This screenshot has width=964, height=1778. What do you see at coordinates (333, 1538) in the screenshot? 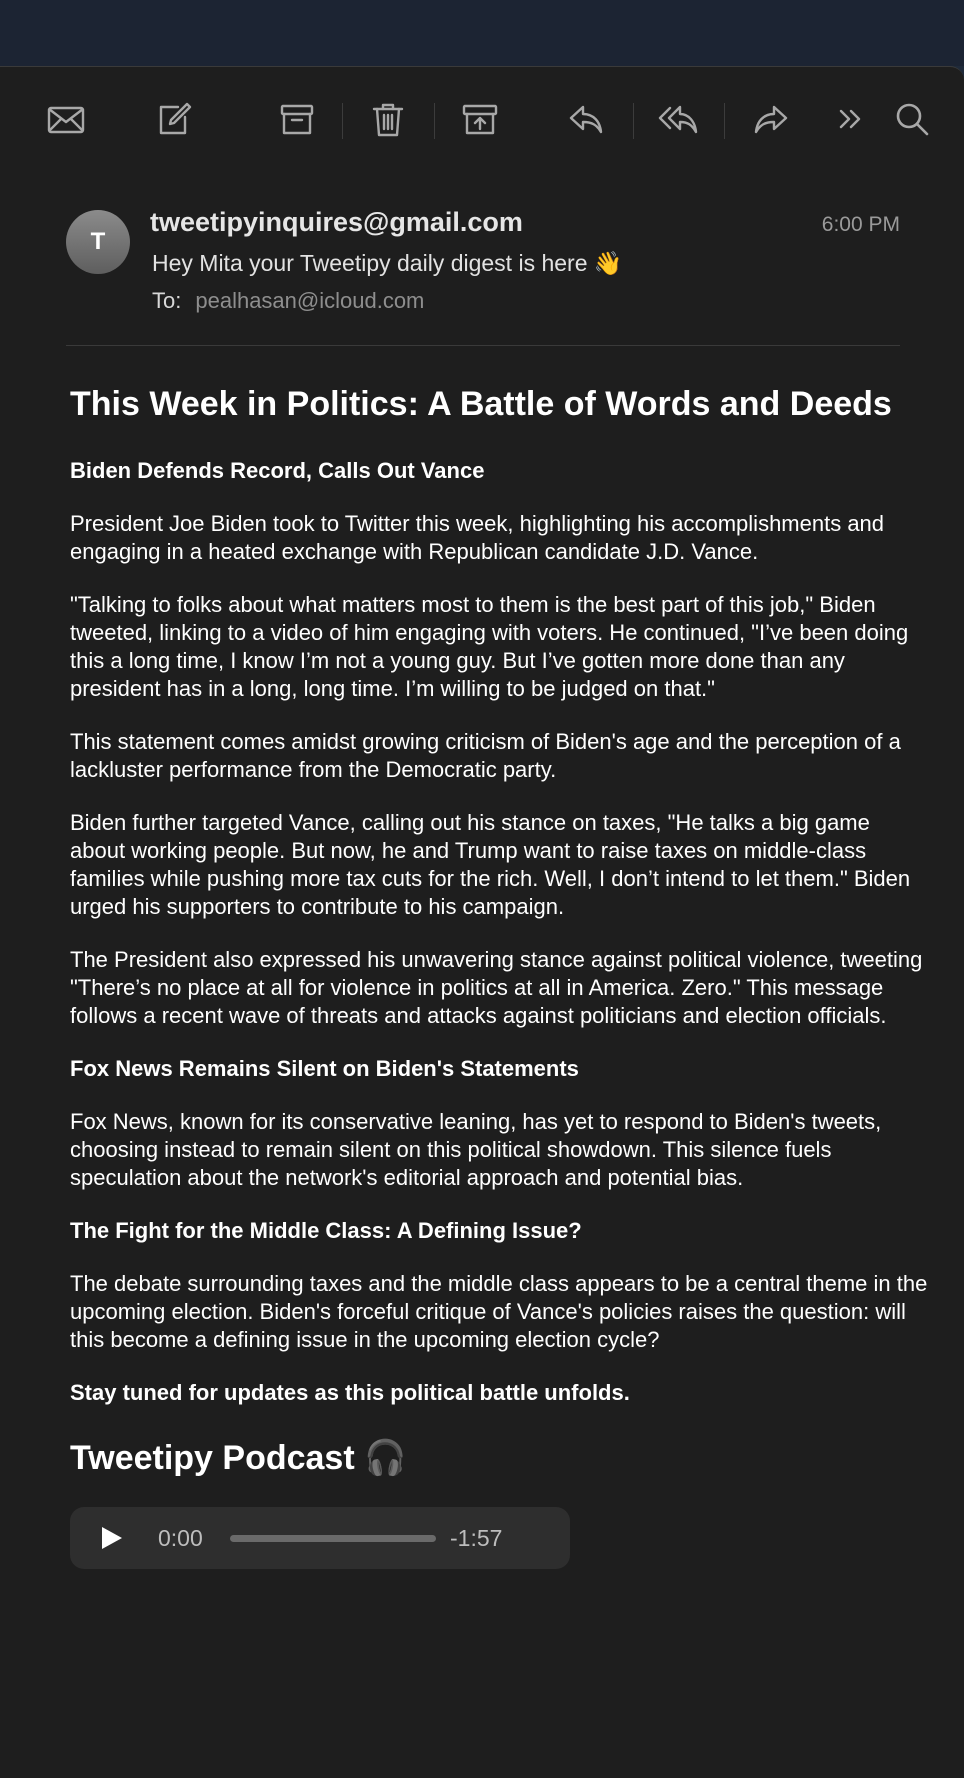
I see `audio-progress-bar` at bounding box center [333, 1538].